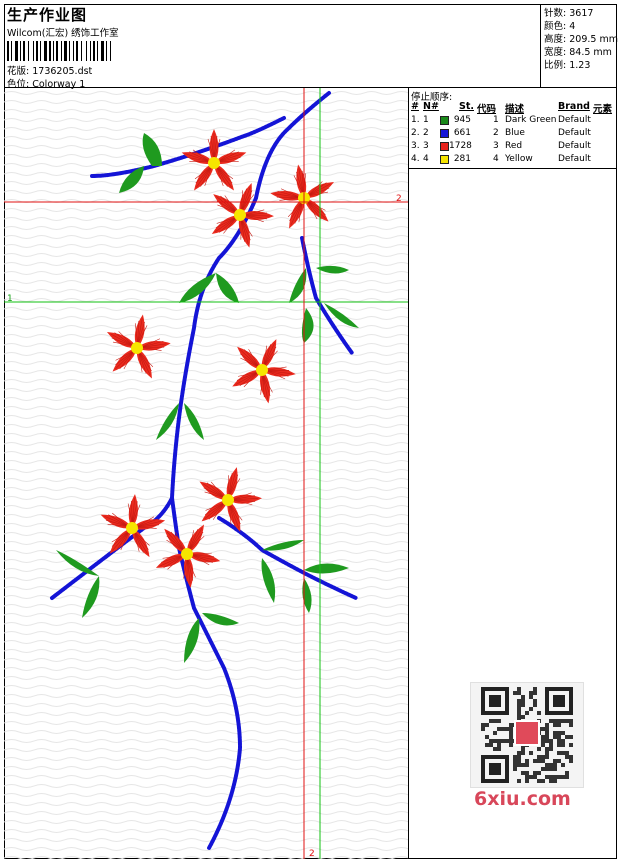  What do you see at coordinates (399, 199) in the screenshot?
I see `guide-label-red-h: 2` at bounding box center [399, 199].